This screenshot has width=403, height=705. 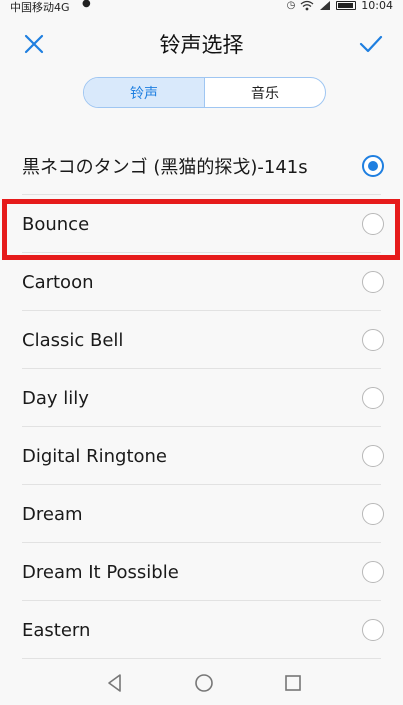 I want to click on navigation-bar, so click(x=201, y=683).